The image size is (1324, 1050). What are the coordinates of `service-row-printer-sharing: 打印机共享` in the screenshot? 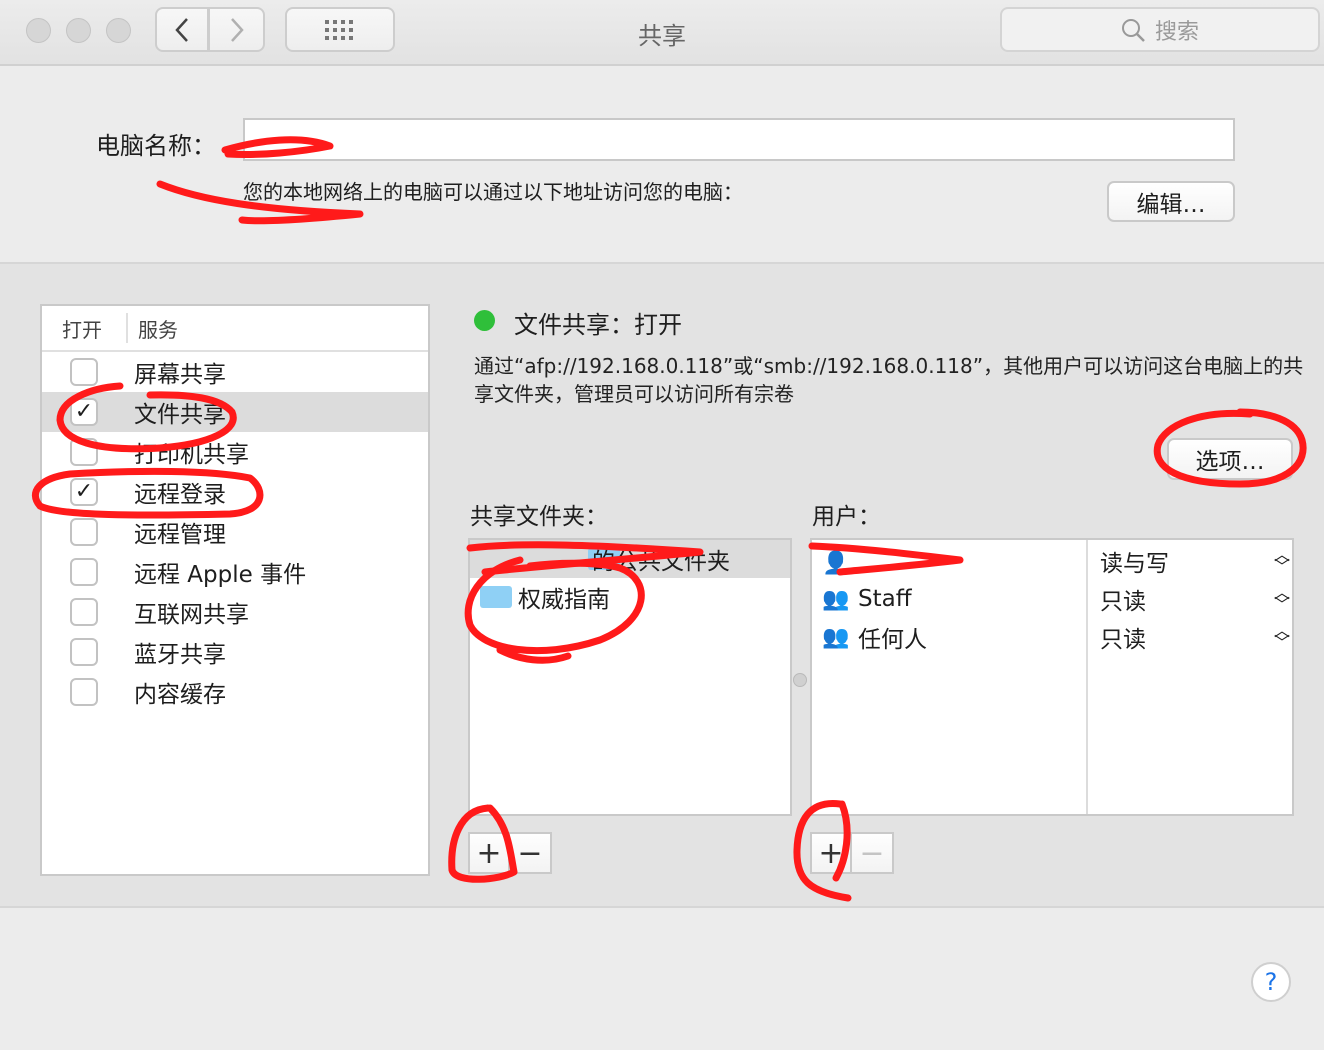 It's located at (235, 452).